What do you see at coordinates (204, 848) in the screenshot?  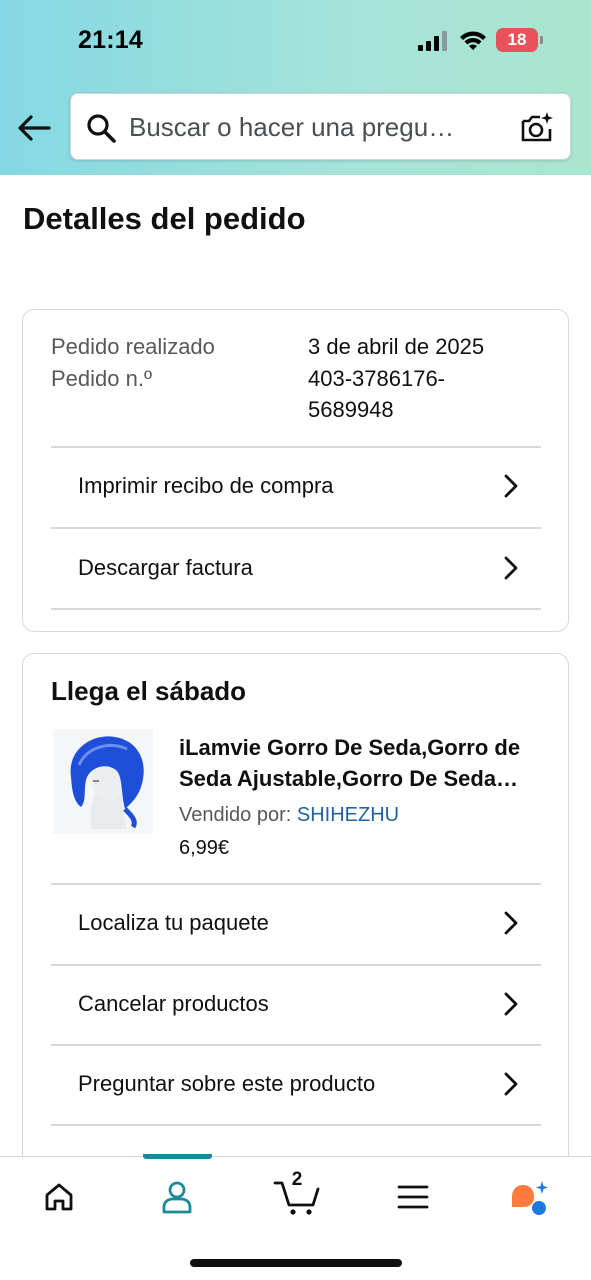 I see `product-price: 6,99€` at bounding box center [204, 848].